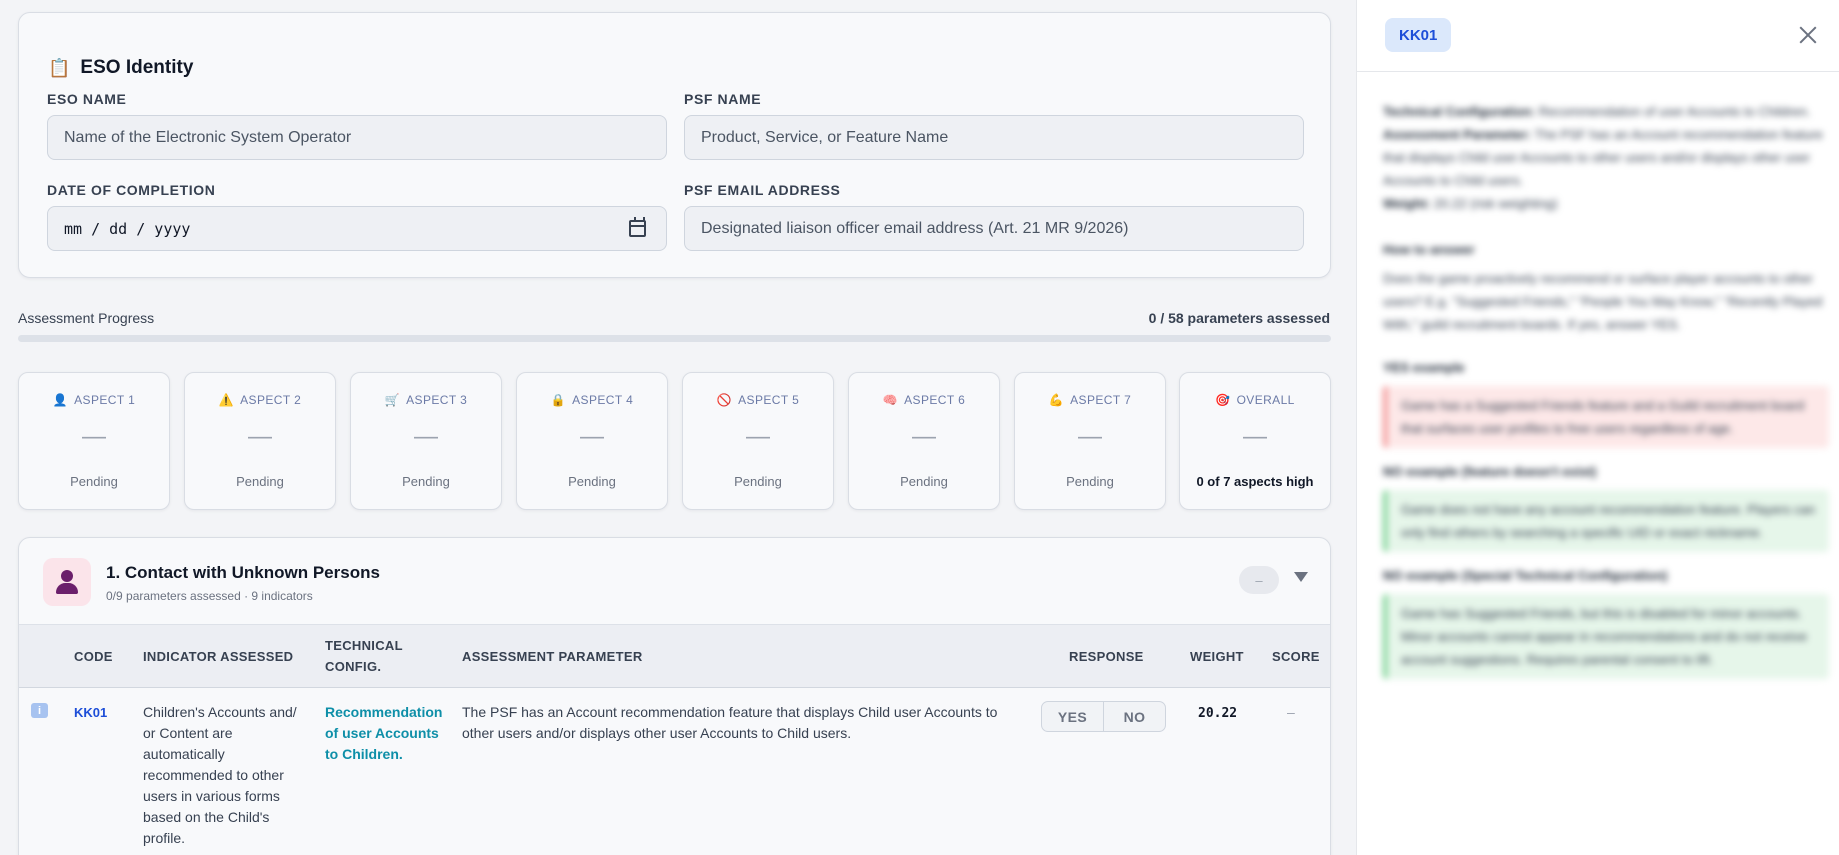 This screenshot has height=855, width=1839. What do you see at coordinates (890, 400) in the screenshot?
I see `brain-icon: 🧠` at bounding box center [890, 400].